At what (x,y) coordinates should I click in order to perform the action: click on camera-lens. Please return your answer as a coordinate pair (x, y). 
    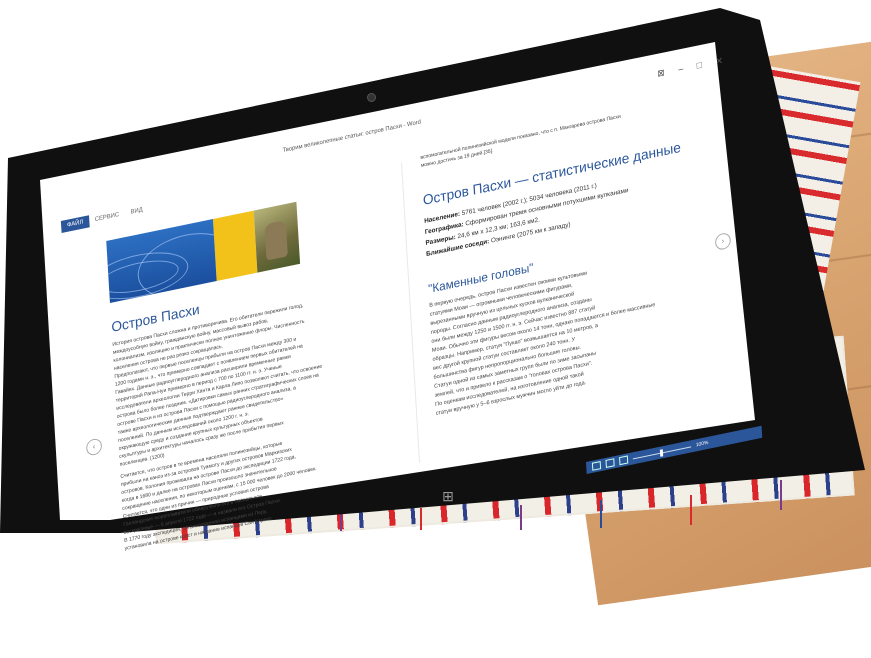
    Looking at the image, I should click on (371, 97).